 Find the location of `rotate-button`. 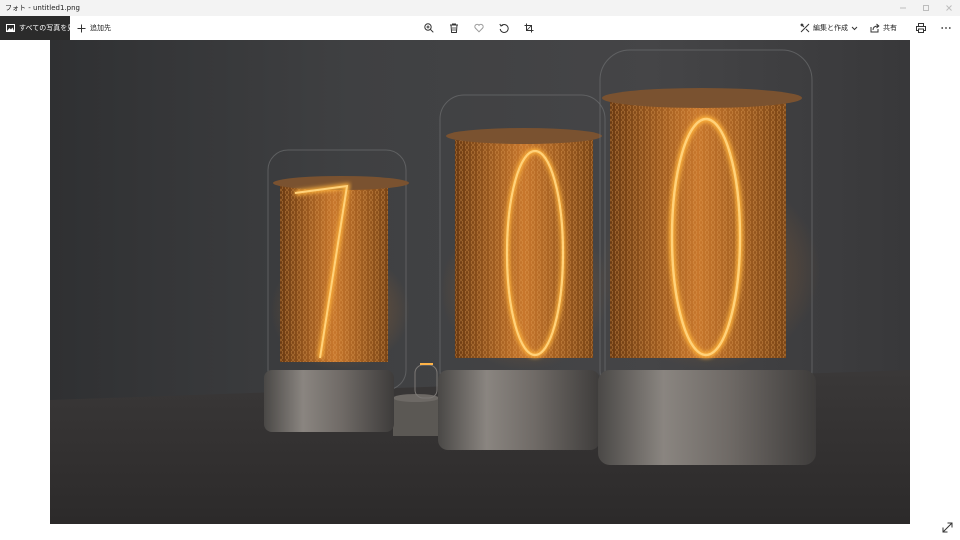

rotate-button is located at coordinates (504, 28).